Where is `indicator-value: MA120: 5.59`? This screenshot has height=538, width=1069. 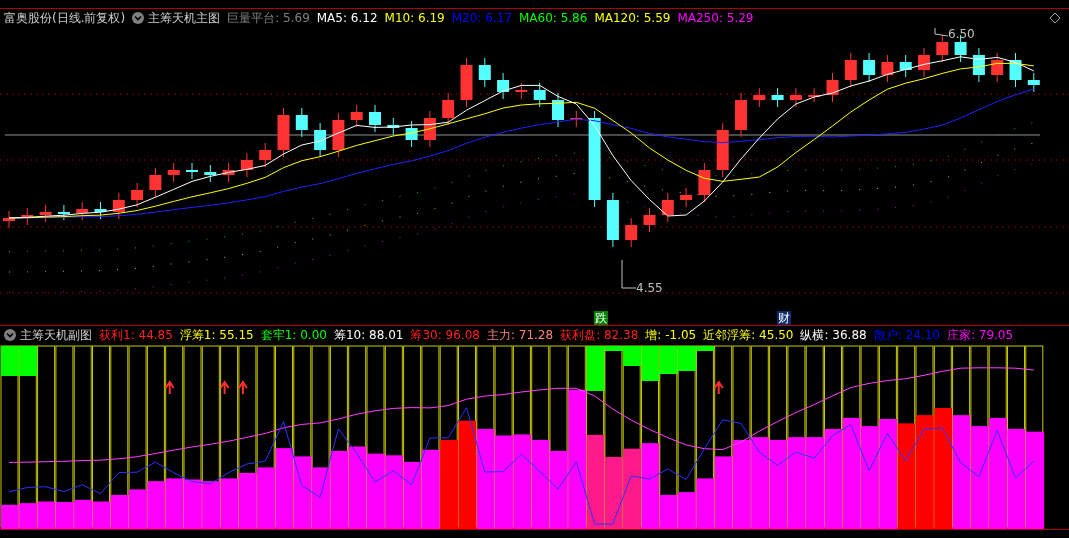 indicator-value: MA120: 5.59 is located at coordinates (632, 18).